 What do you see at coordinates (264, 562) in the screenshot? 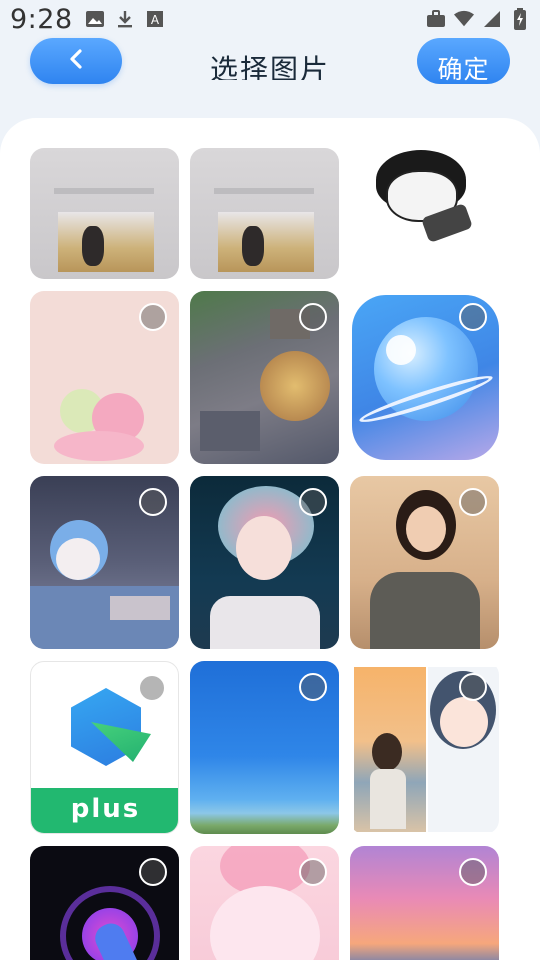
I see `photo-8-thumb` at bounding box center [264, 562].